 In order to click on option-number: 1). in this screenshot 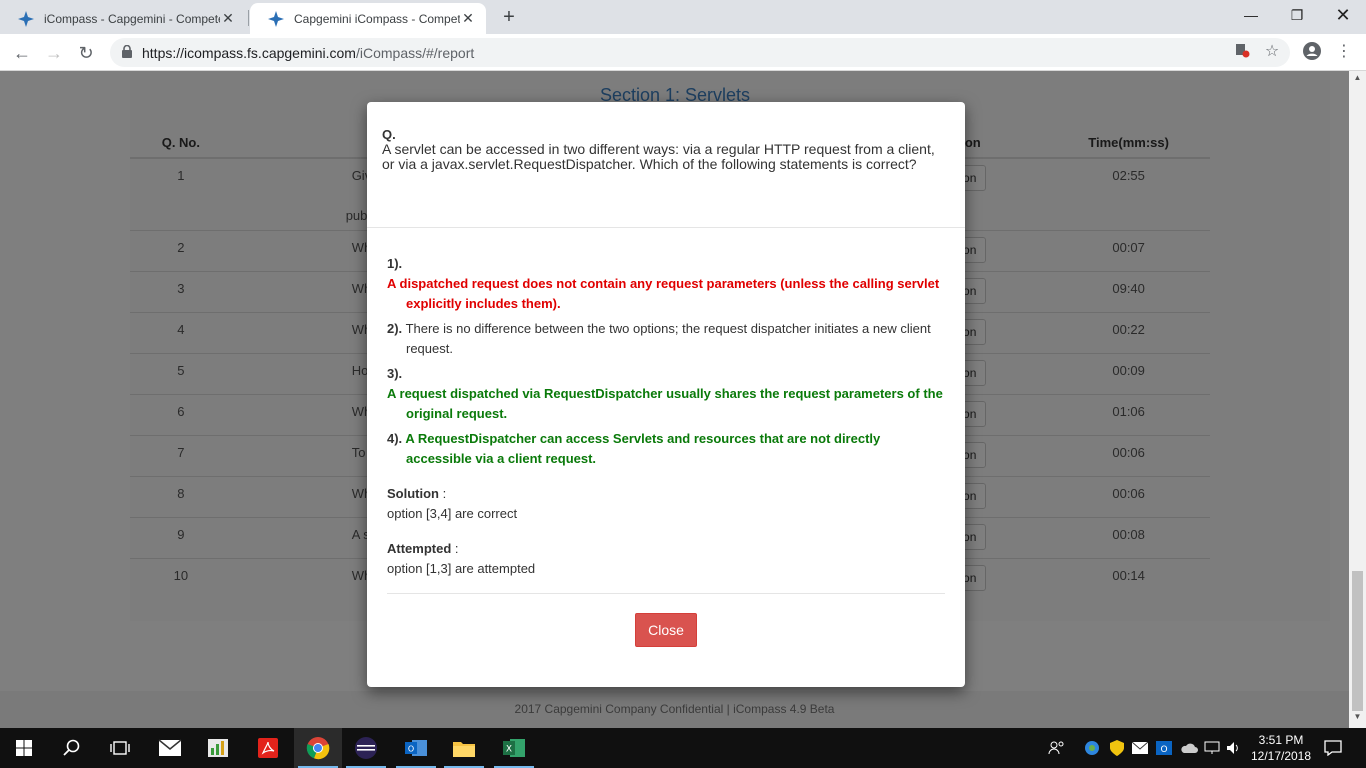, I will do `click(395, 263)`.